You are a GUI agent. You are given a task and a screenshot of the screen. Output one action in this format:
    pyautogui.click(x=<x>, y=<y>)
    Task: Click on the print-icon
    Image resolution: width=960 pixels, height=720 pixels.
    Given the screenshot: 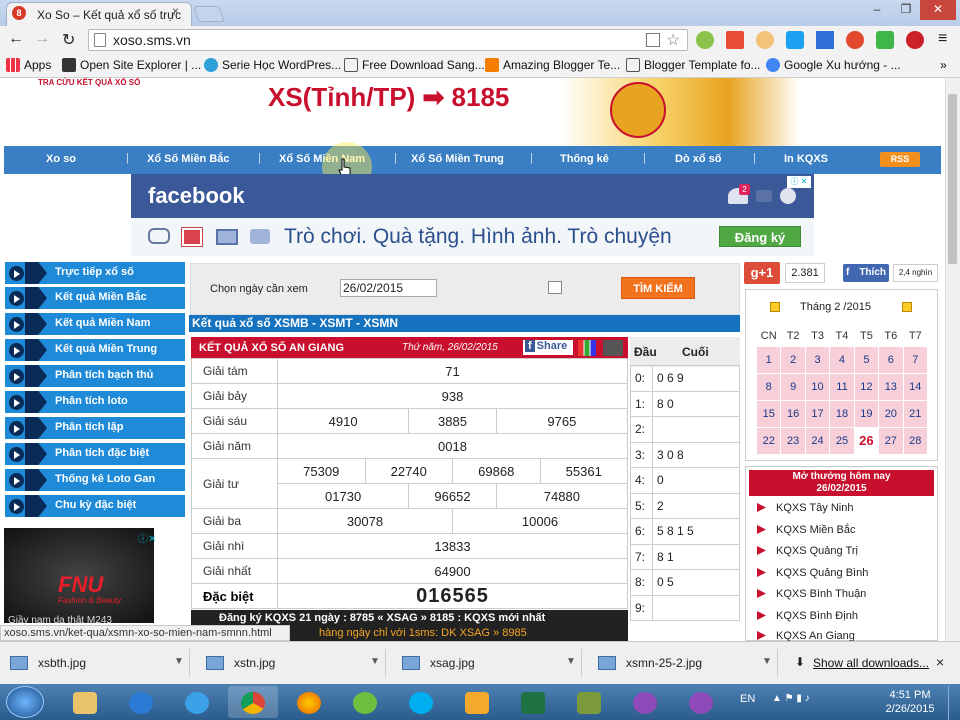 What is the action you would take?
    pyautogui.click(x=613, y=348)
    